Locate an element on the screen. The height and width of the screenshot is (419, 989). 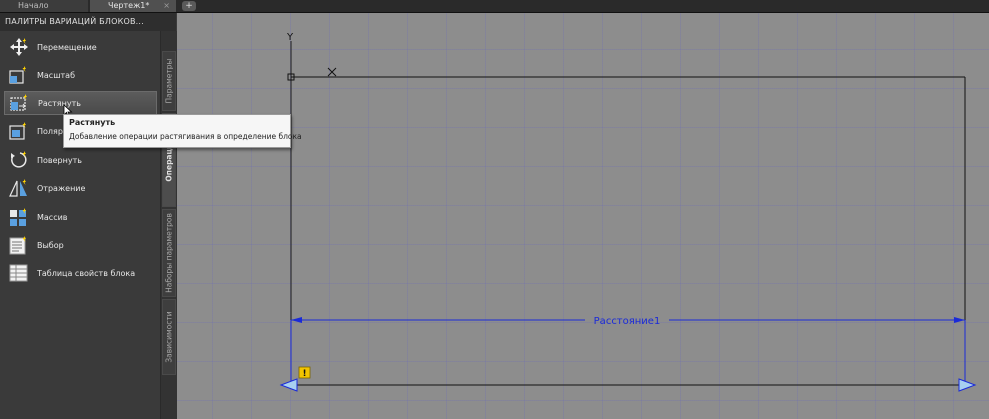
tool-array-label: Массив is located at coordinates (52, 217).